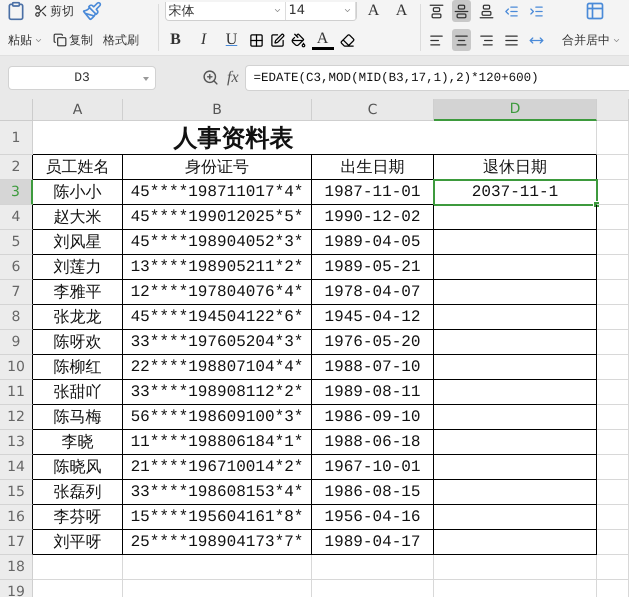  I want to click on table-cell: 1956-04-16, so click(373, 517).